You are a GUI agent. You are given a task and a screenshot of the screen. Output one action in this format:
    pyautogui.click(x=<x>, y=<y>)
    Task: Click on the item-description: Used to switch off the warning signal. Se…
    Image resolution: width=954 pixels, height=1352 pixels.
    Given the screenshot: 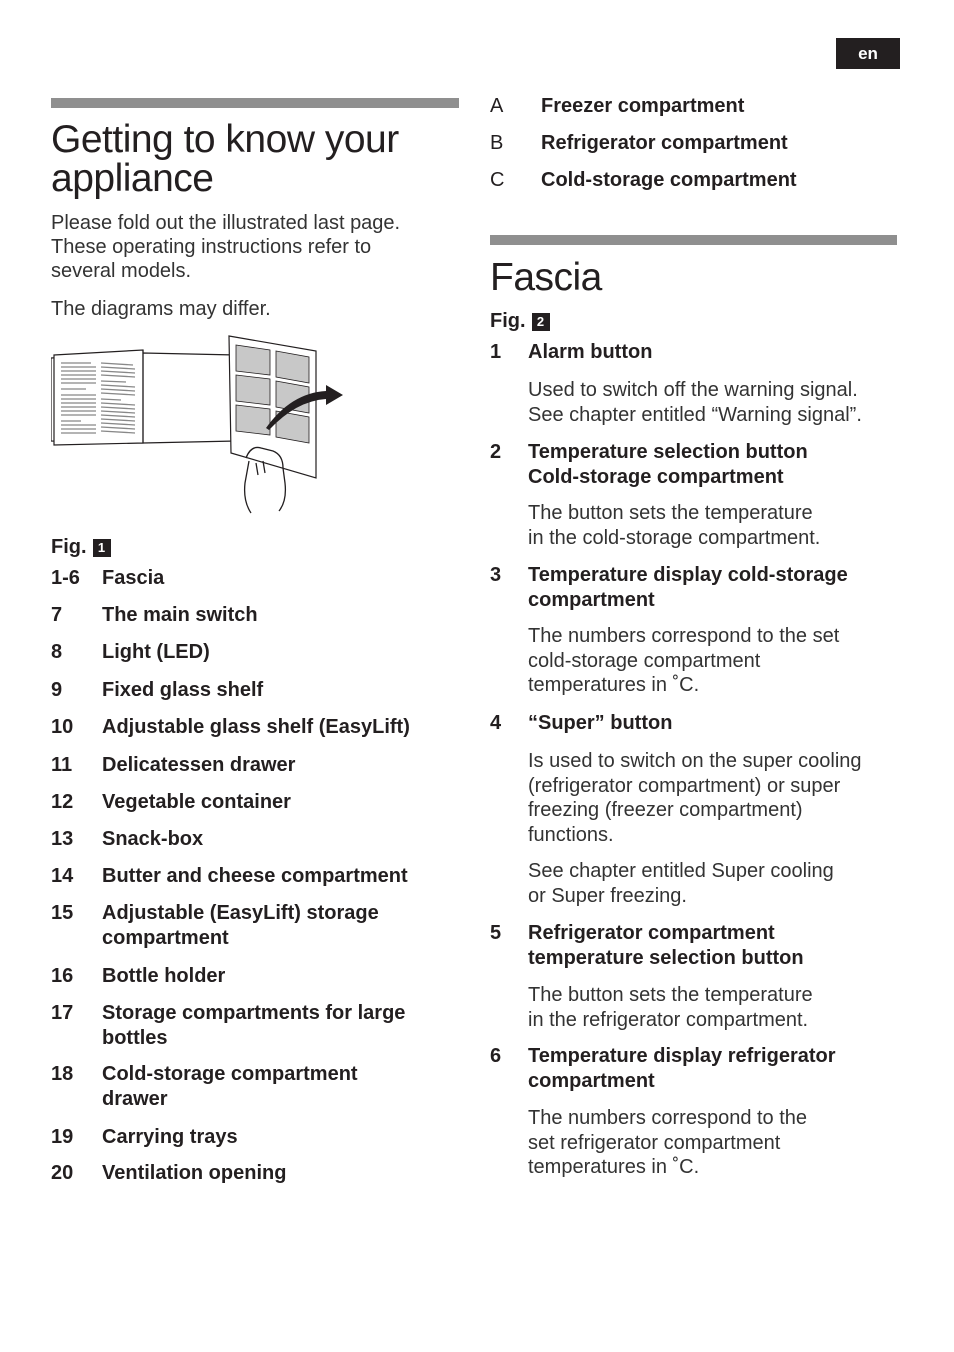 What is the action you would take?
    pyautogui.click(x=718, y=402)
    